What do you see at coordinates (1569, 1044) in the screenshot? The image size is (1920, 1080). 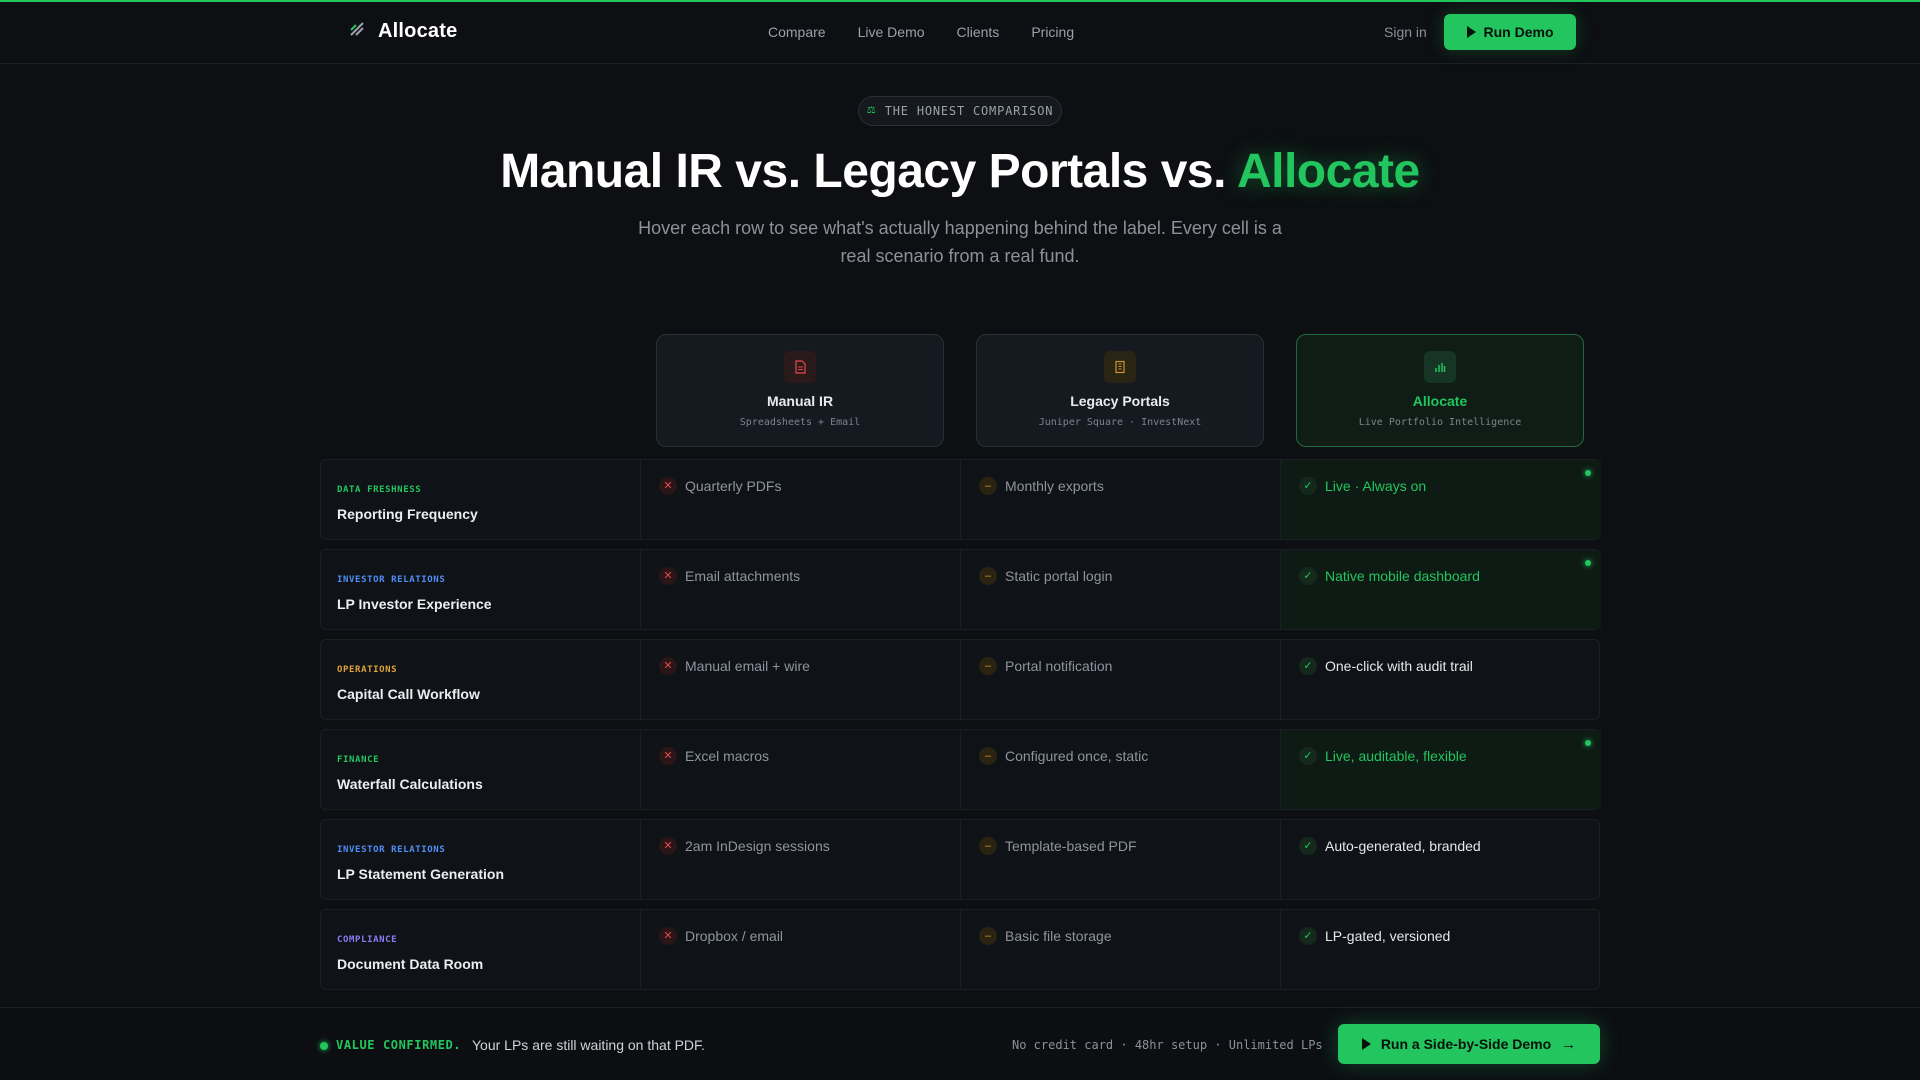 I see `arrow-right-icon: →` at bounding box center [1569, 1044].